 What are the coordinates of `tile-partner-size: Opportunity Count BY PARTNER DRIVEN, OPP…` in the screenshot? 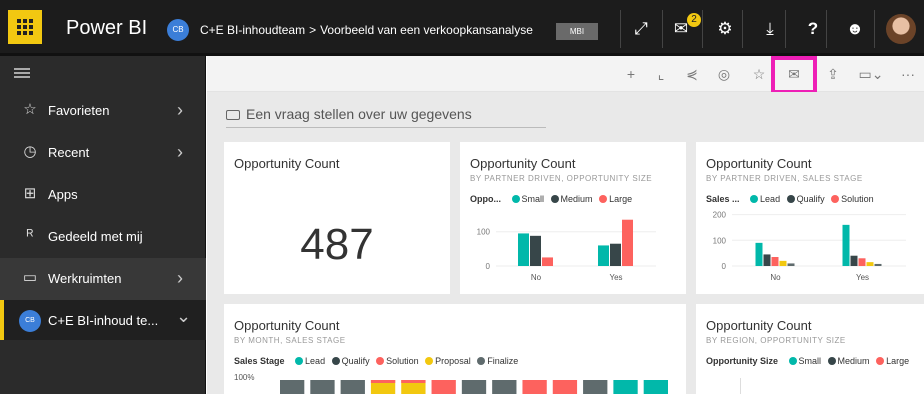 It's located at (573, 218).